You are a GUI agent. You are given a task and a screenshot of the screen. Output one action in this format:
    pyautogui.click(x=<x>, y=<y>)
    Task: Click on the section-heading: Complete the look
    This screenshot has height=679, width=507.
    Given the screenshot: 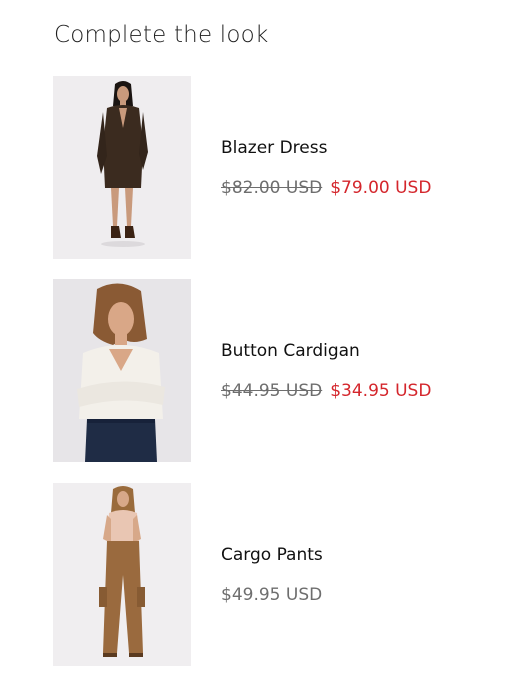 What is the action you would take?
    pyautogui.click(x=161, y=35)
    